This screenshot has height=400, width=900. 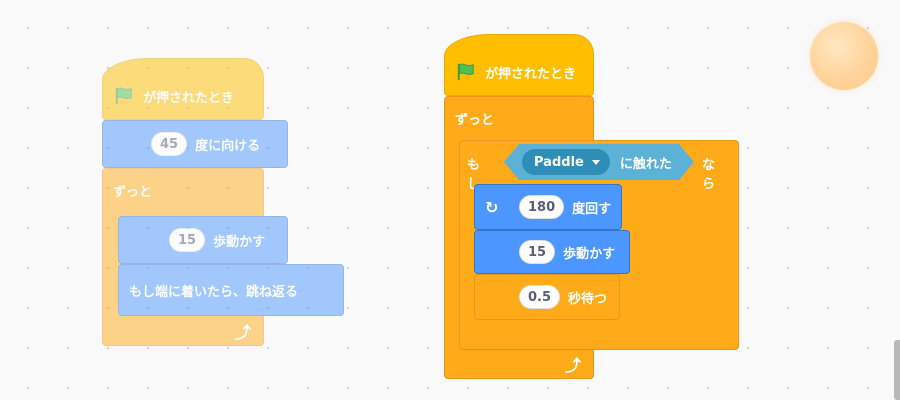 I want to click on sprite-preview-orb, so click(x=844, y=56).